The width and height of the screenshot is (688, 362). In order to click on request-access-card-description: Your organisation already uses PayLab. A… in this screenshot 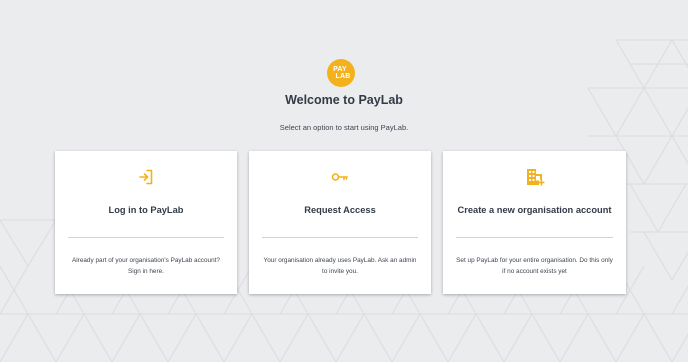, I will do `click(340, 266)`.